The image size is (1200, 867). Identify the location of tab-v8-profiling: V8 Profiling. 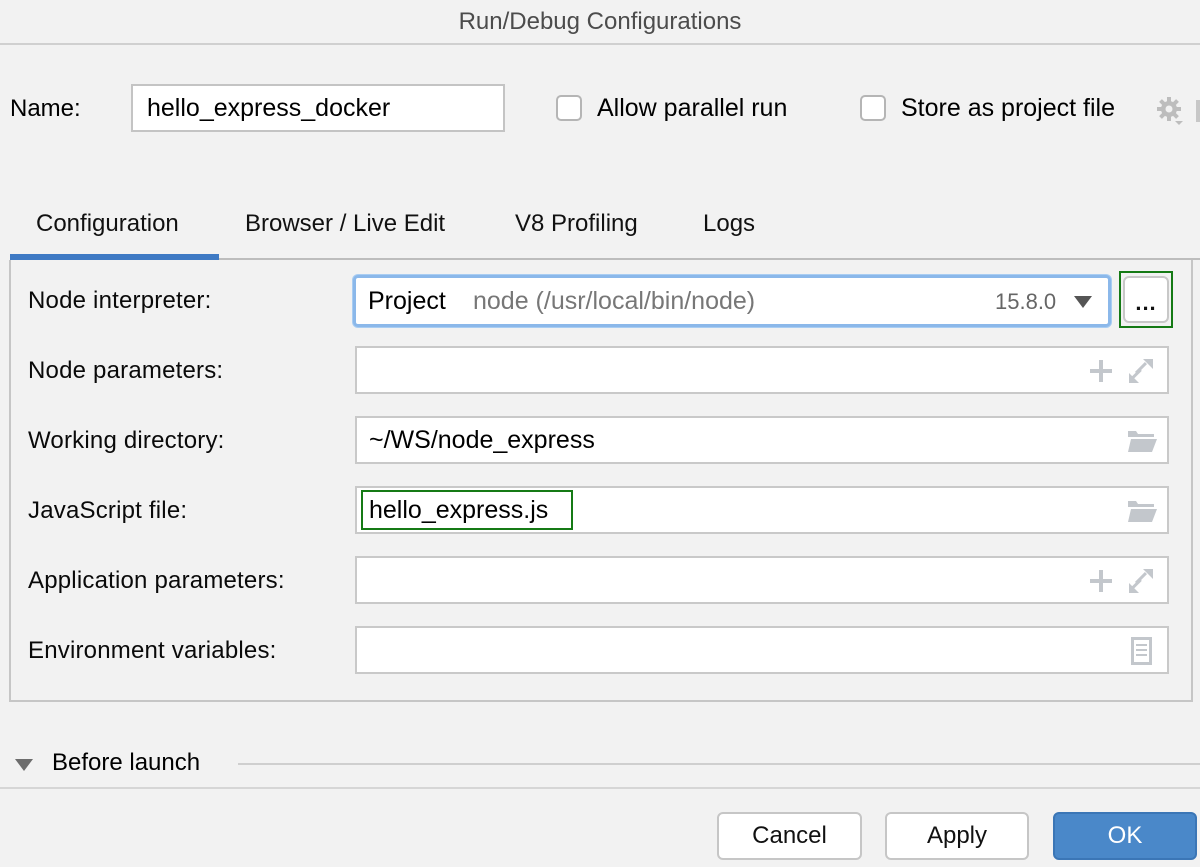
(576, 224).